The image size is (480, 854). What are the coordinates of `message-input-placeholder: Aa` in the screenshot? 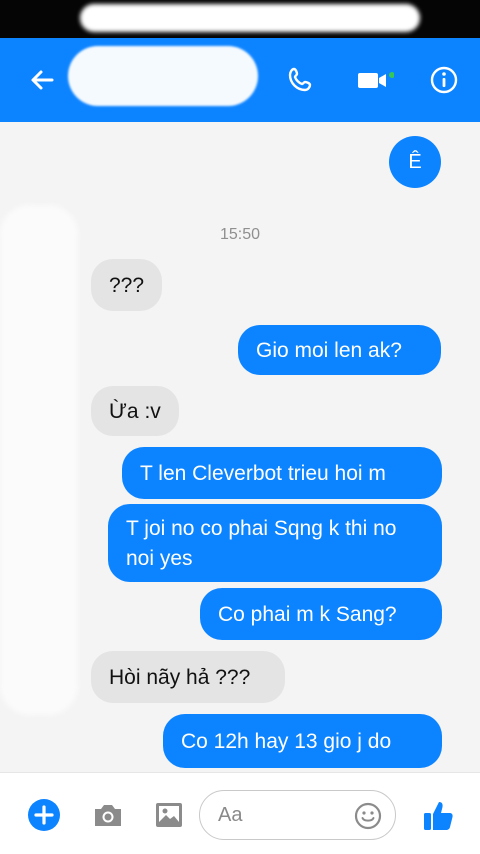 It's located at (230, 815).